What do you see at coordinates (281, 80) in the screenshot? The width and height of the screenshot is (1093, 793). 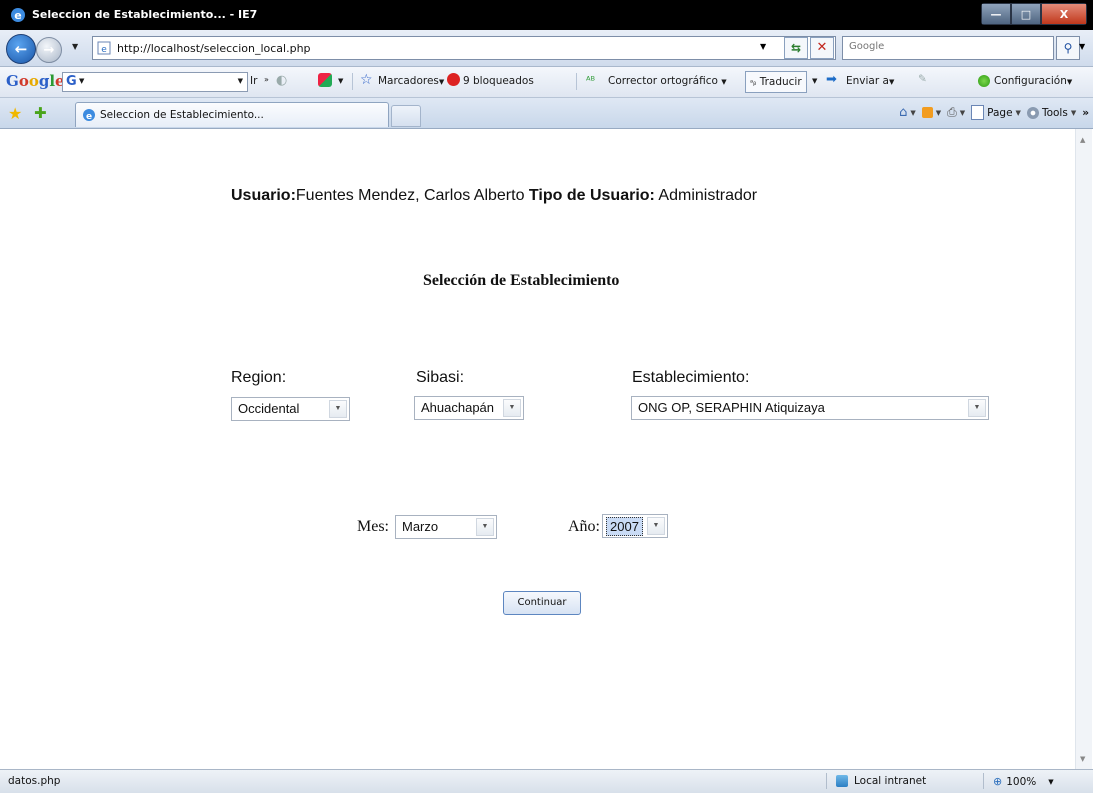 I see `pagerank-icon: ◐` at bounding box center [281, 80].